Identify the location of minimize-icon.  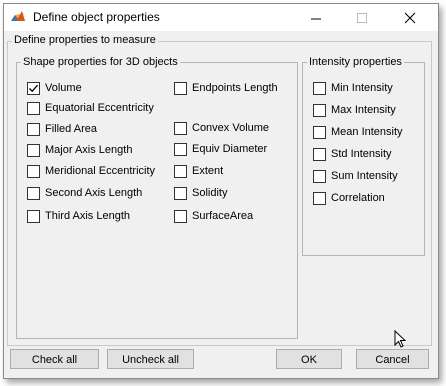
(316, 19).